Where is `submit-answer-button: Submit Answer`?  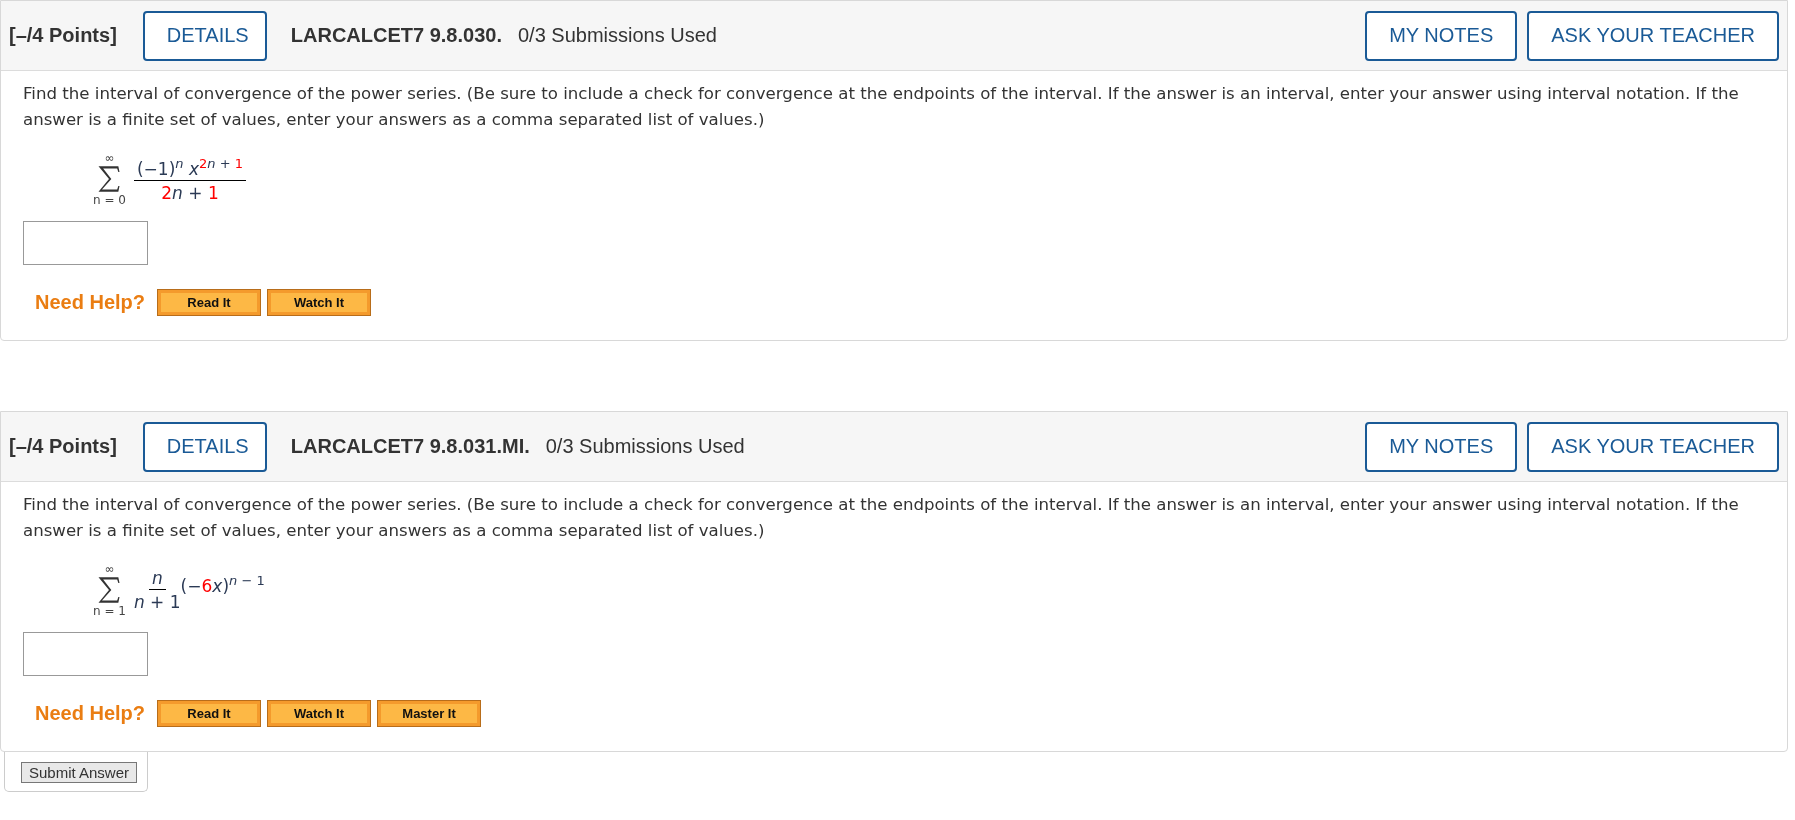 submit-answer-button: Submit Answer is located at coordinates (79, 772).